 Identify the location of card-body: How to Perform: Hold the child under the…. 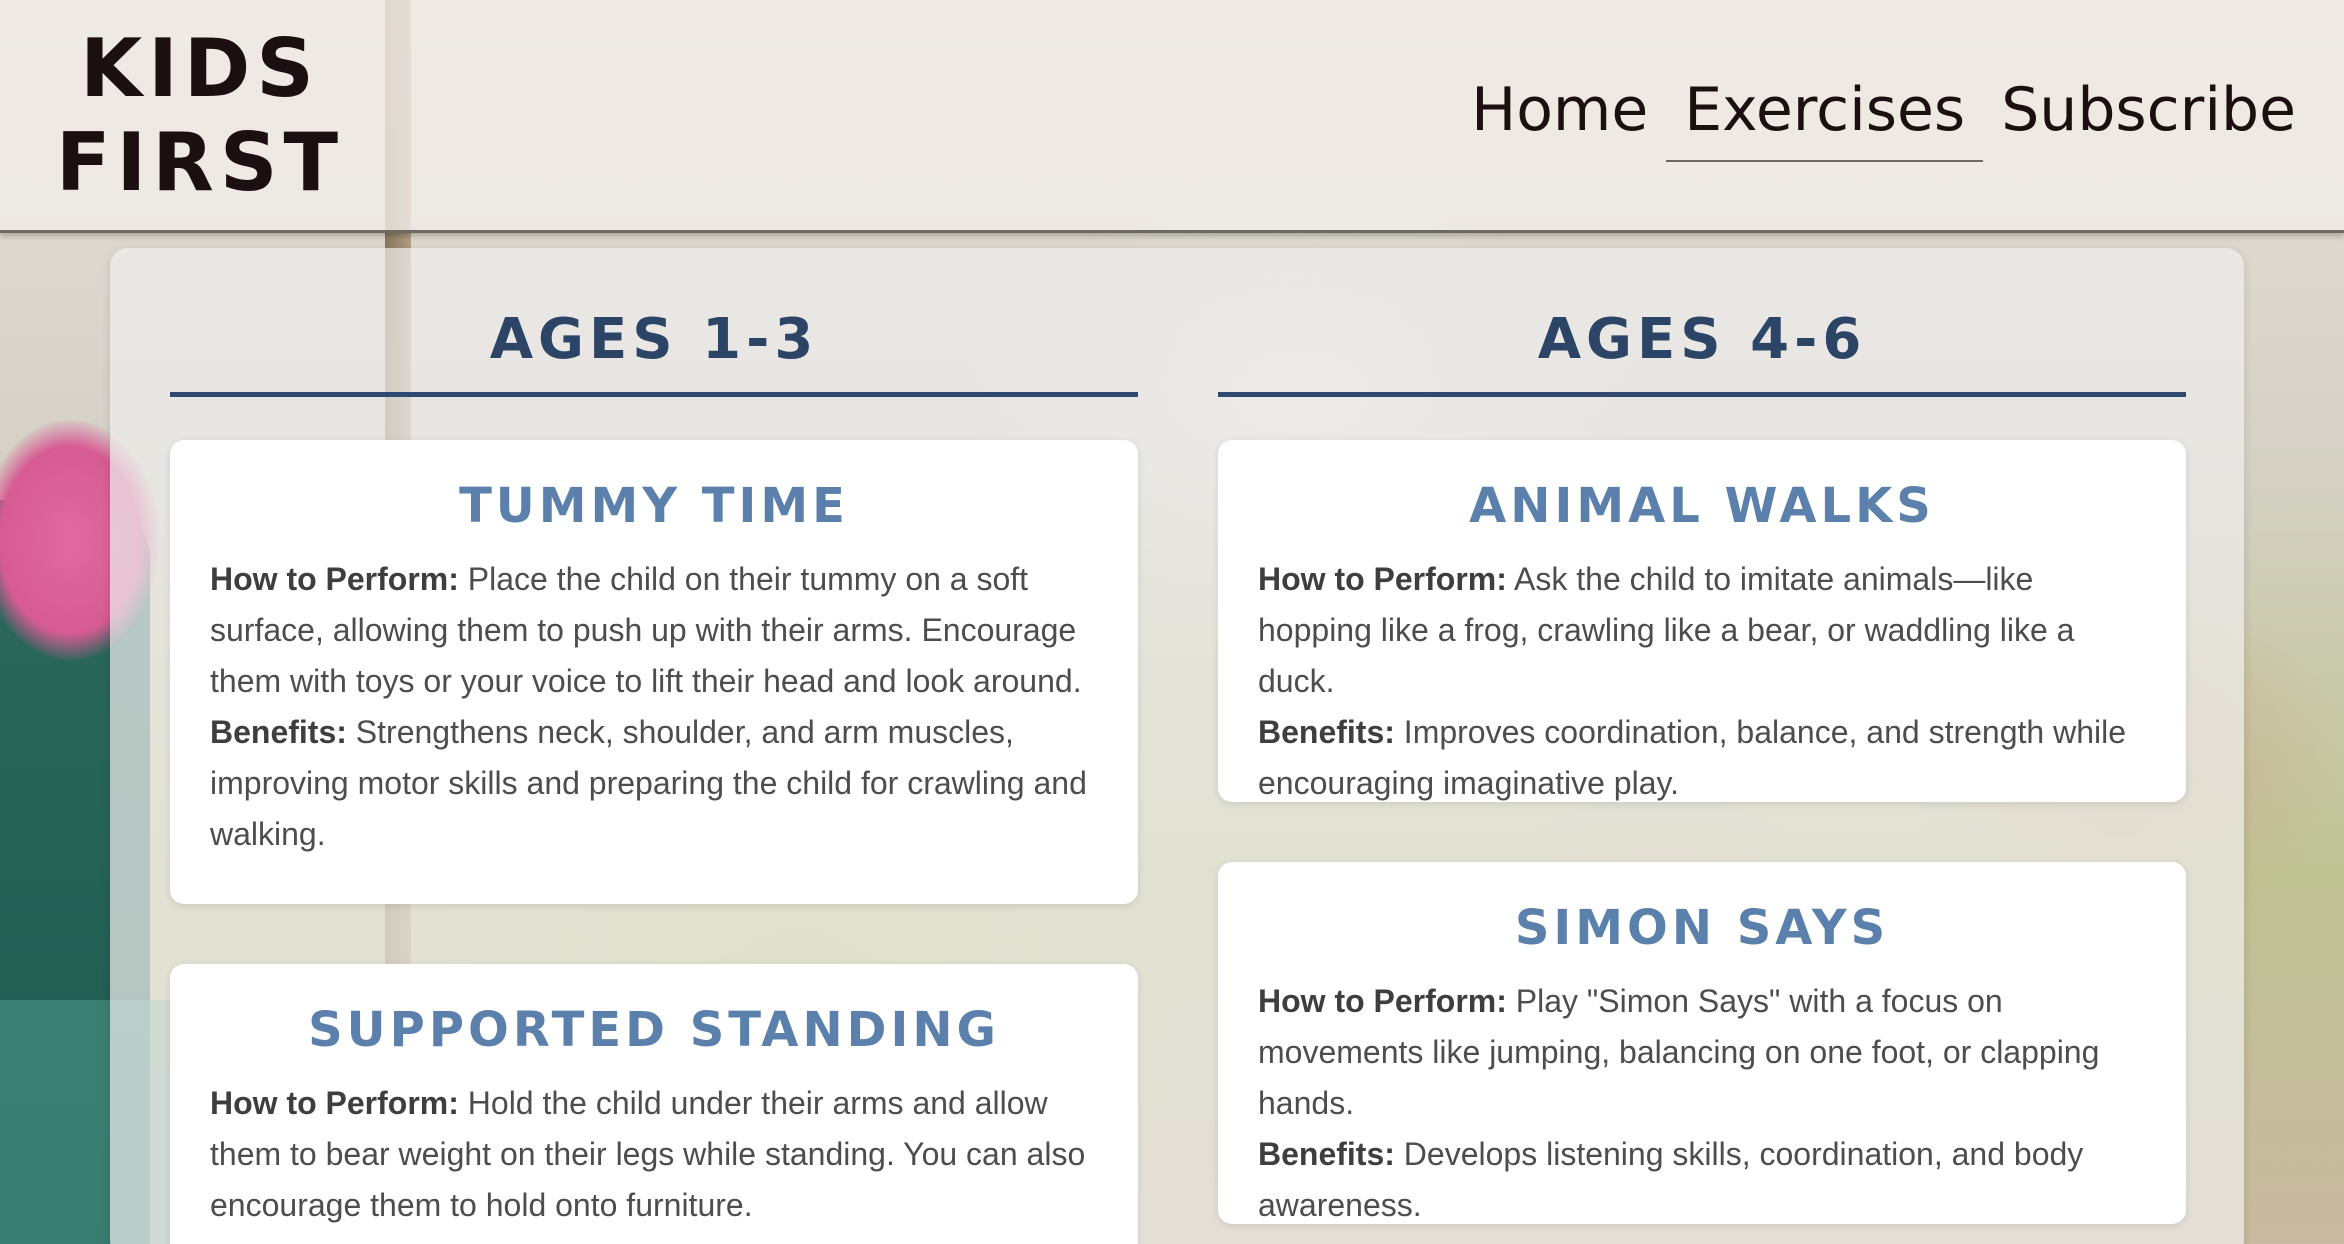
(654, 1154).